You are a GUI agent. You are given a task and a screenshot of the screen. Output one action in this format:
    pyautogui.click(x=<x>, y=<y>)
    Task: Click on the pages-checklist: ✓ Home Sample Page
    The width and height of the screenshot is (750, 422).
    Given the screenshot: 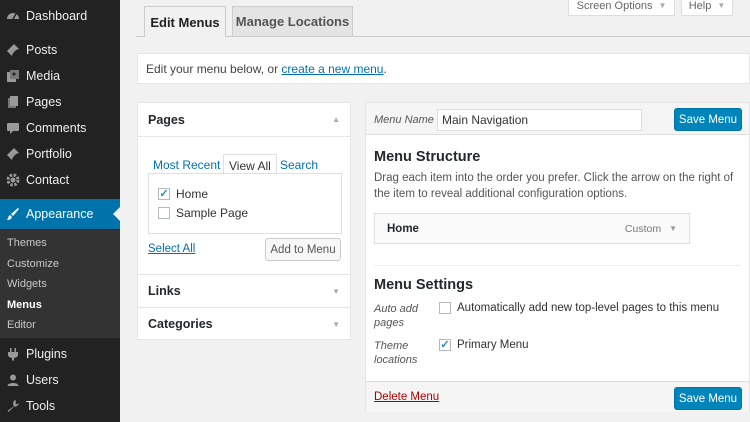 What is the action you would take?
    pyautogui.click(x=245, y=203)
    